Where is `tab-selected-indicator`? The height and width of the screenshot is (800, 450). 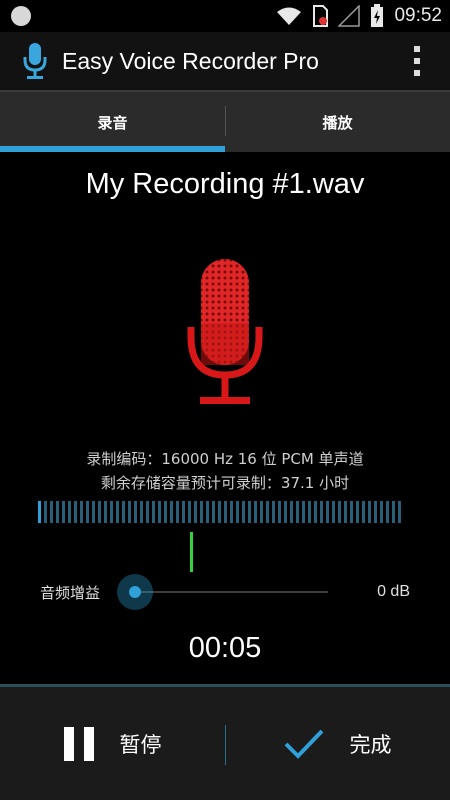 tab-selected-indicator is located at coordinates (112, 149).